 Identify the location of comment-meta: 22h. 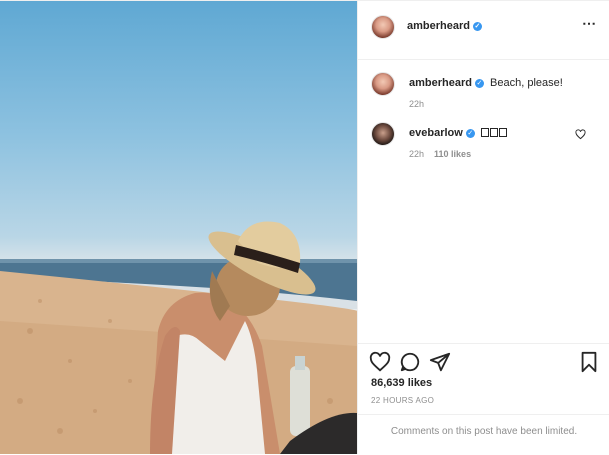
(416, 104).